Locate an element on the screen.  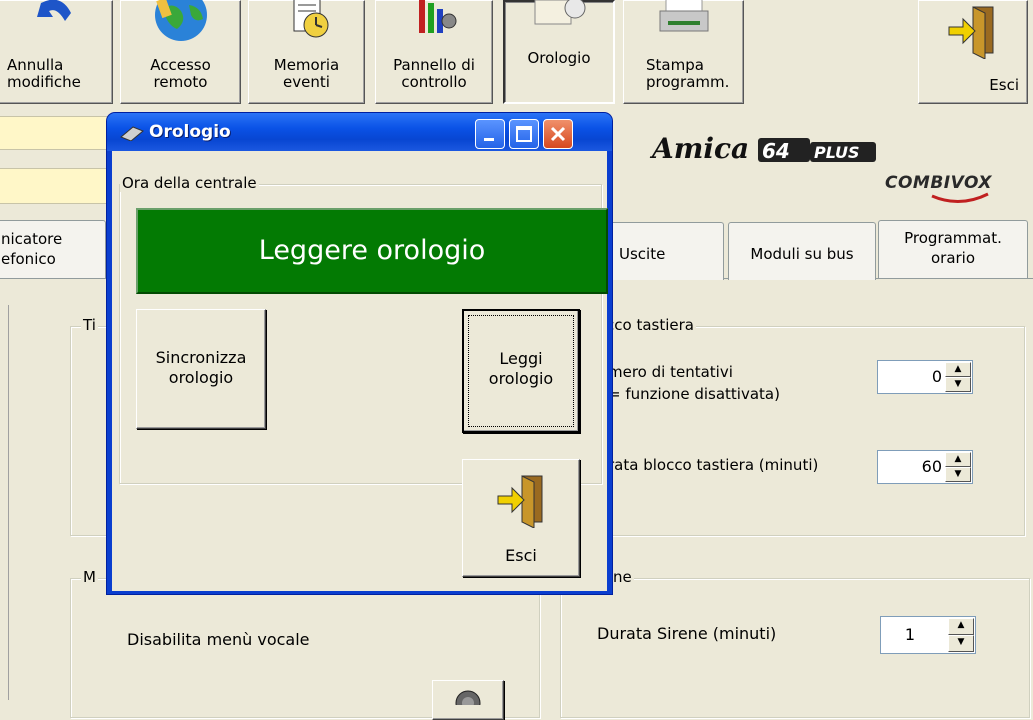
leggi-orologio-button: Leggi orologio is located at coordinates (521, 371).